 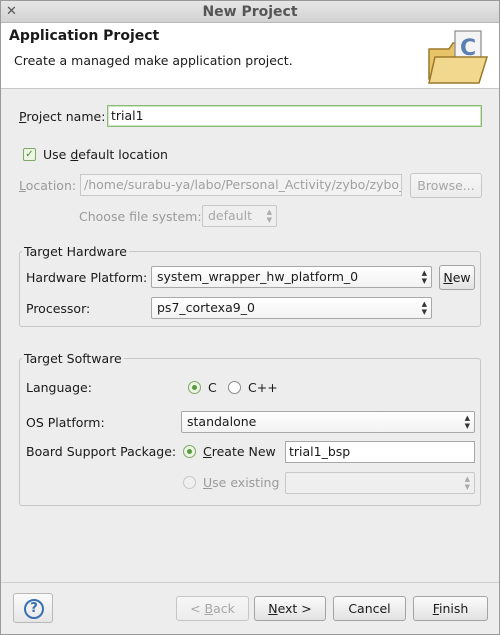 I want to click on processor-label: Processor:, so click(x=58, y=308).